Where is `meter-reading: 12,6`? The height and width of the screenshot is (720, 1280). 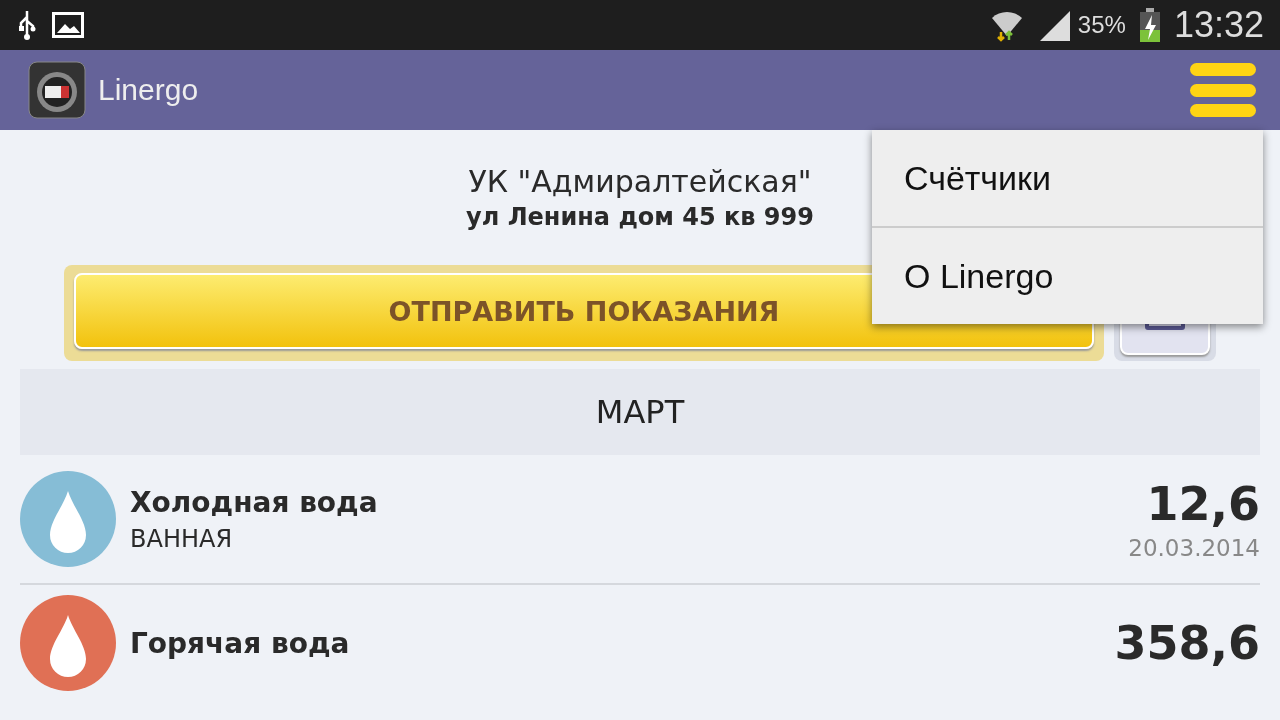
meter-reading: 12,6 is located at coordinates (1203, 504).